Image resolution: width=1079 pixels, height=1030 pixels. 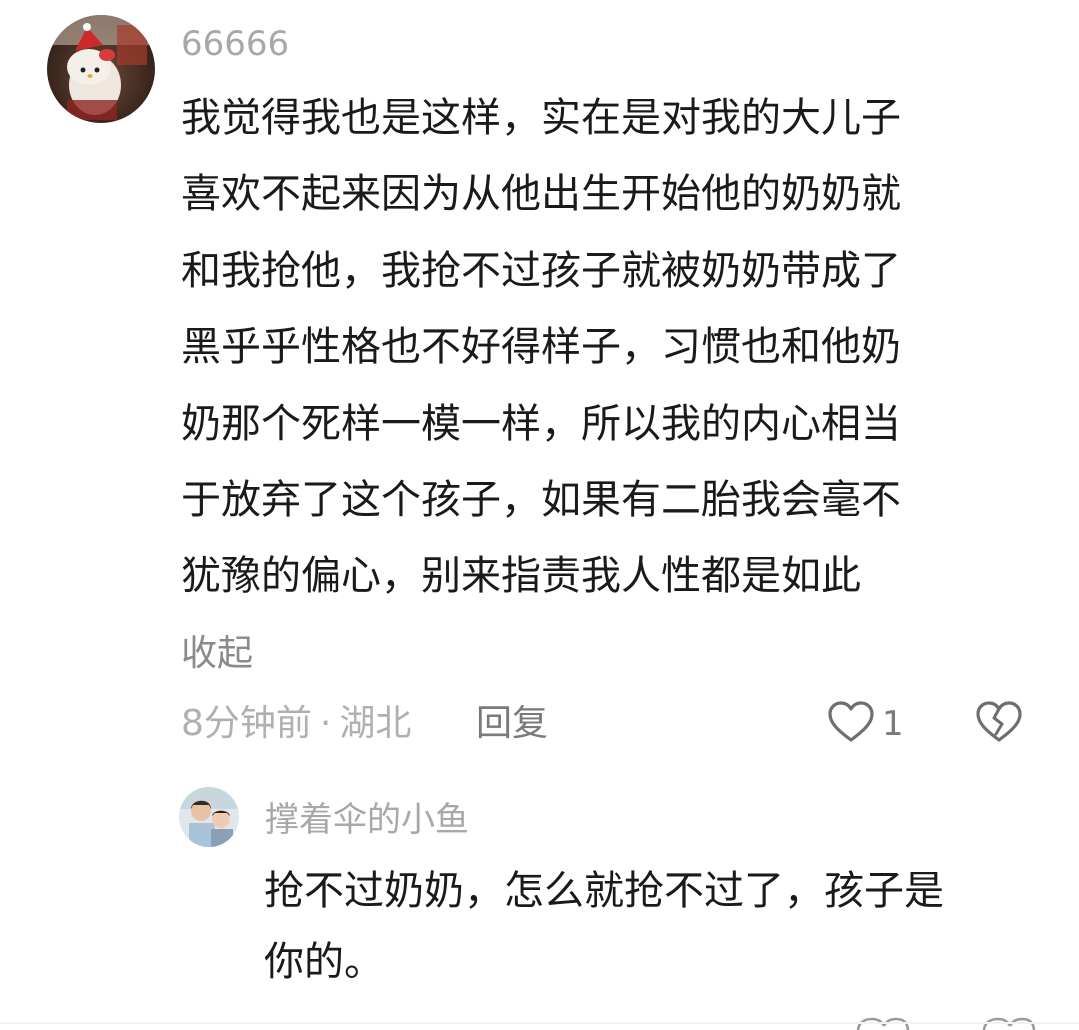 I want to click on comment-line: 和我抢他，我抢不过孩子就被奶奶带成了, so click(x=541, y=270).